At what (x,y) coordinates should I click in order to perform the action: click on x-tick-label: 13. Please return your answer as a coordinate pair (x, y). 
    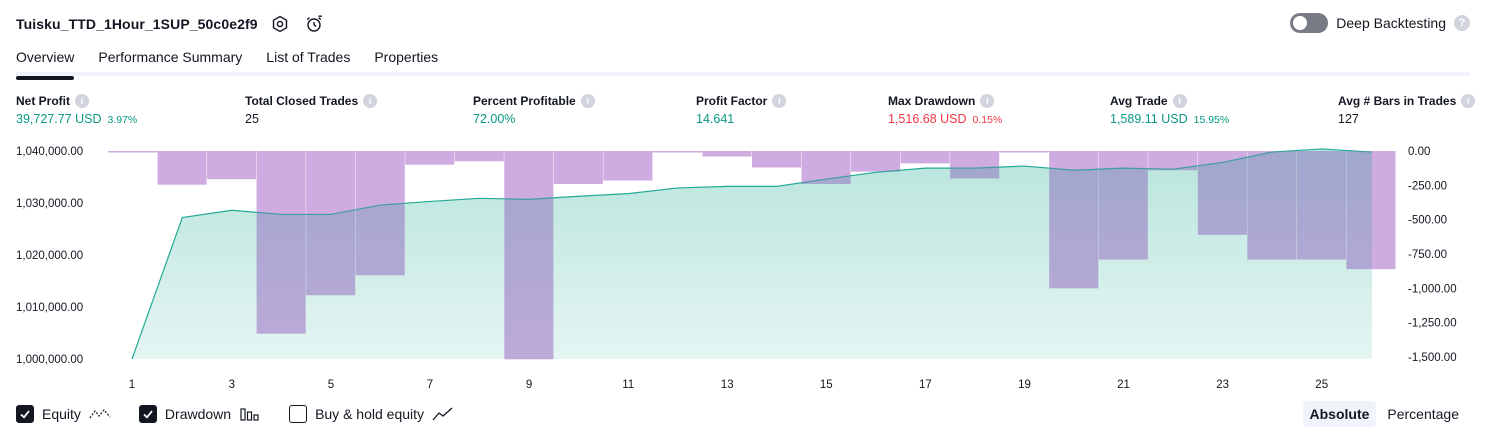
    Looking at the image, I should click on (727, 385).